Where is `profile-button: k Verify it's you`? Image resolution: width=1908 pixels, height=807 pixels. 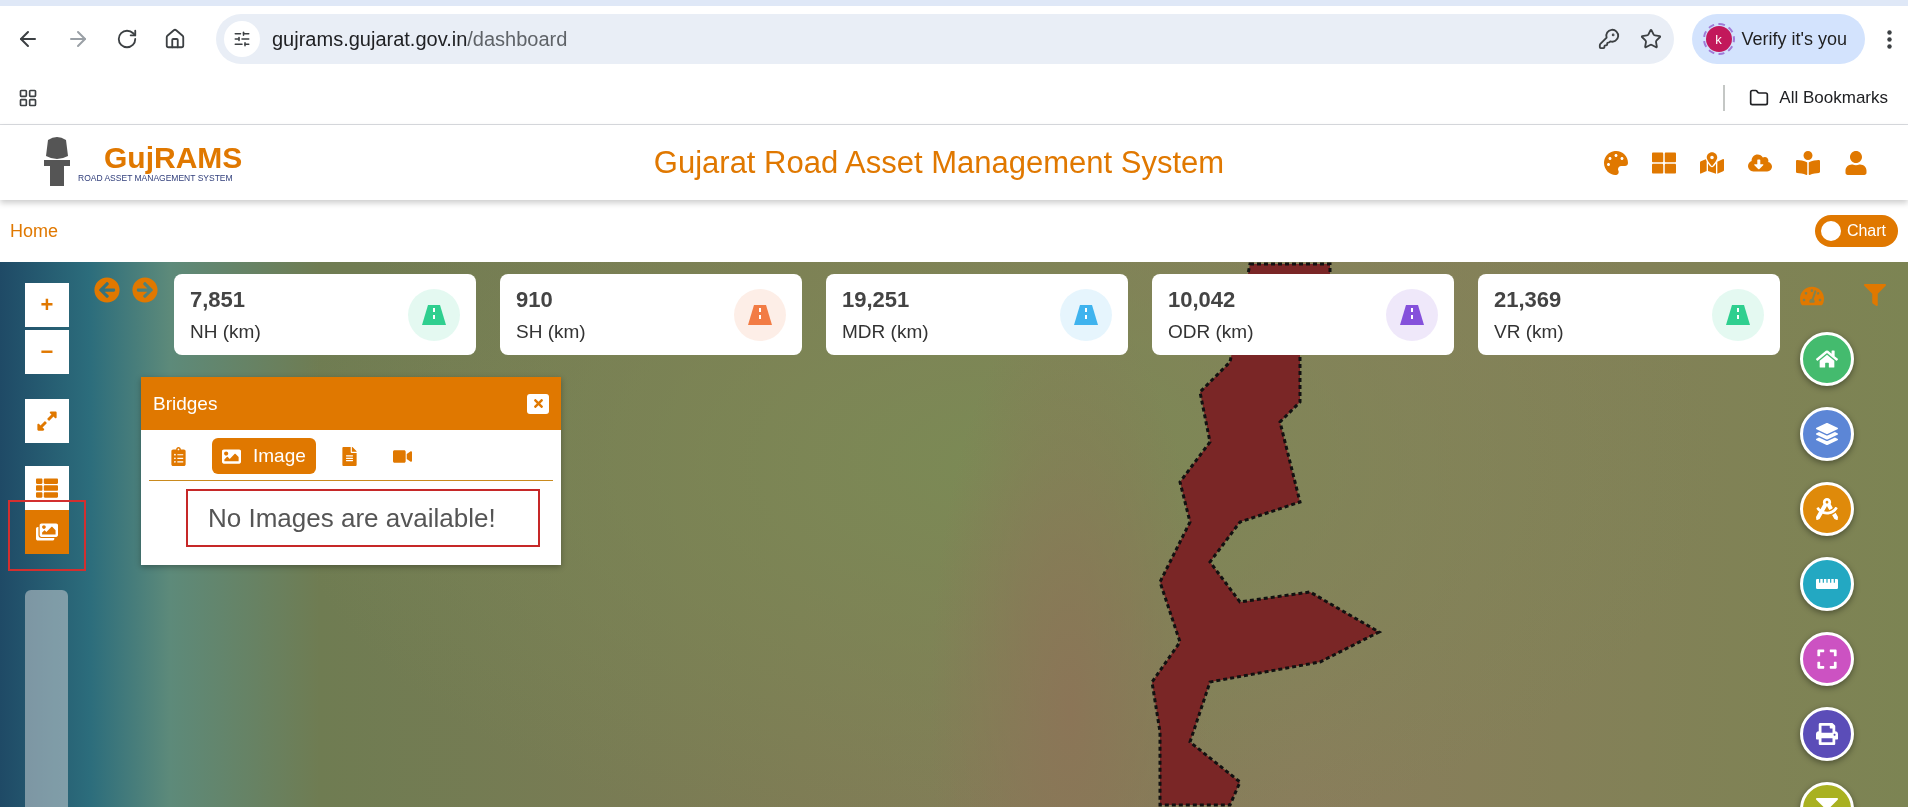 profile-button: k Verify it's you is located at coordinates (1778, 39).